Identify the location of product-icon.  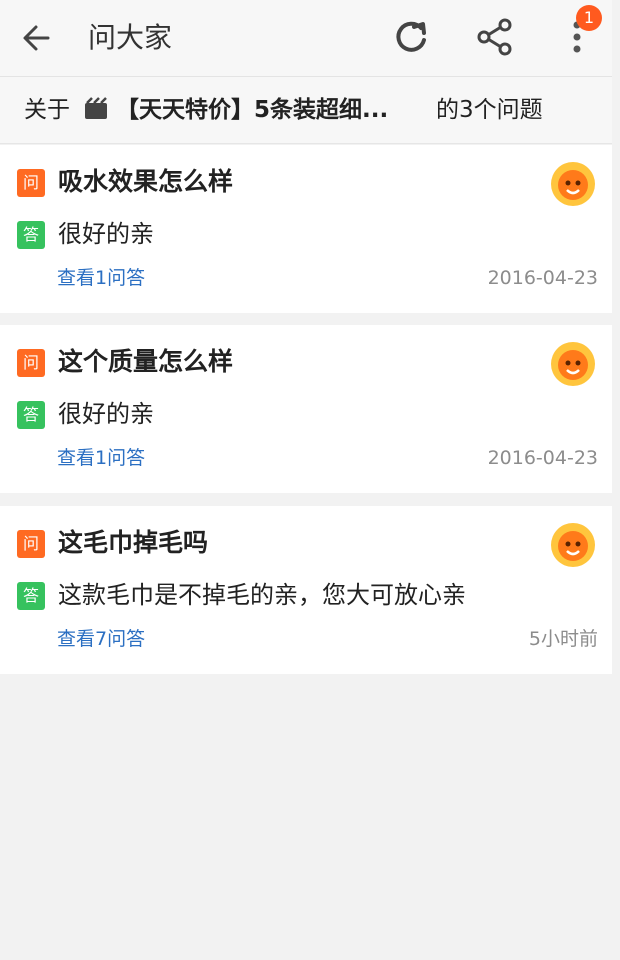
(96, 108).